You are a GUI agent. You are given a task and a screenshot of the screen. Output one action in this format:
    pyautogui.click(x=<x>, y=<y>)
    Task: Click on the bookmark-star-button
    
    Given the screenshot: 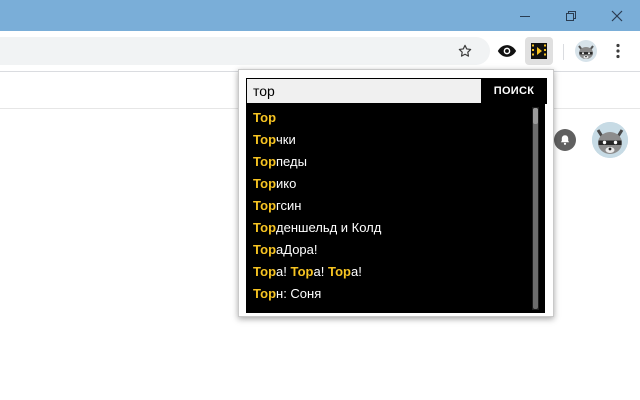 What is the action you would take?
    pyautogui.click(x=465, y=51)
    